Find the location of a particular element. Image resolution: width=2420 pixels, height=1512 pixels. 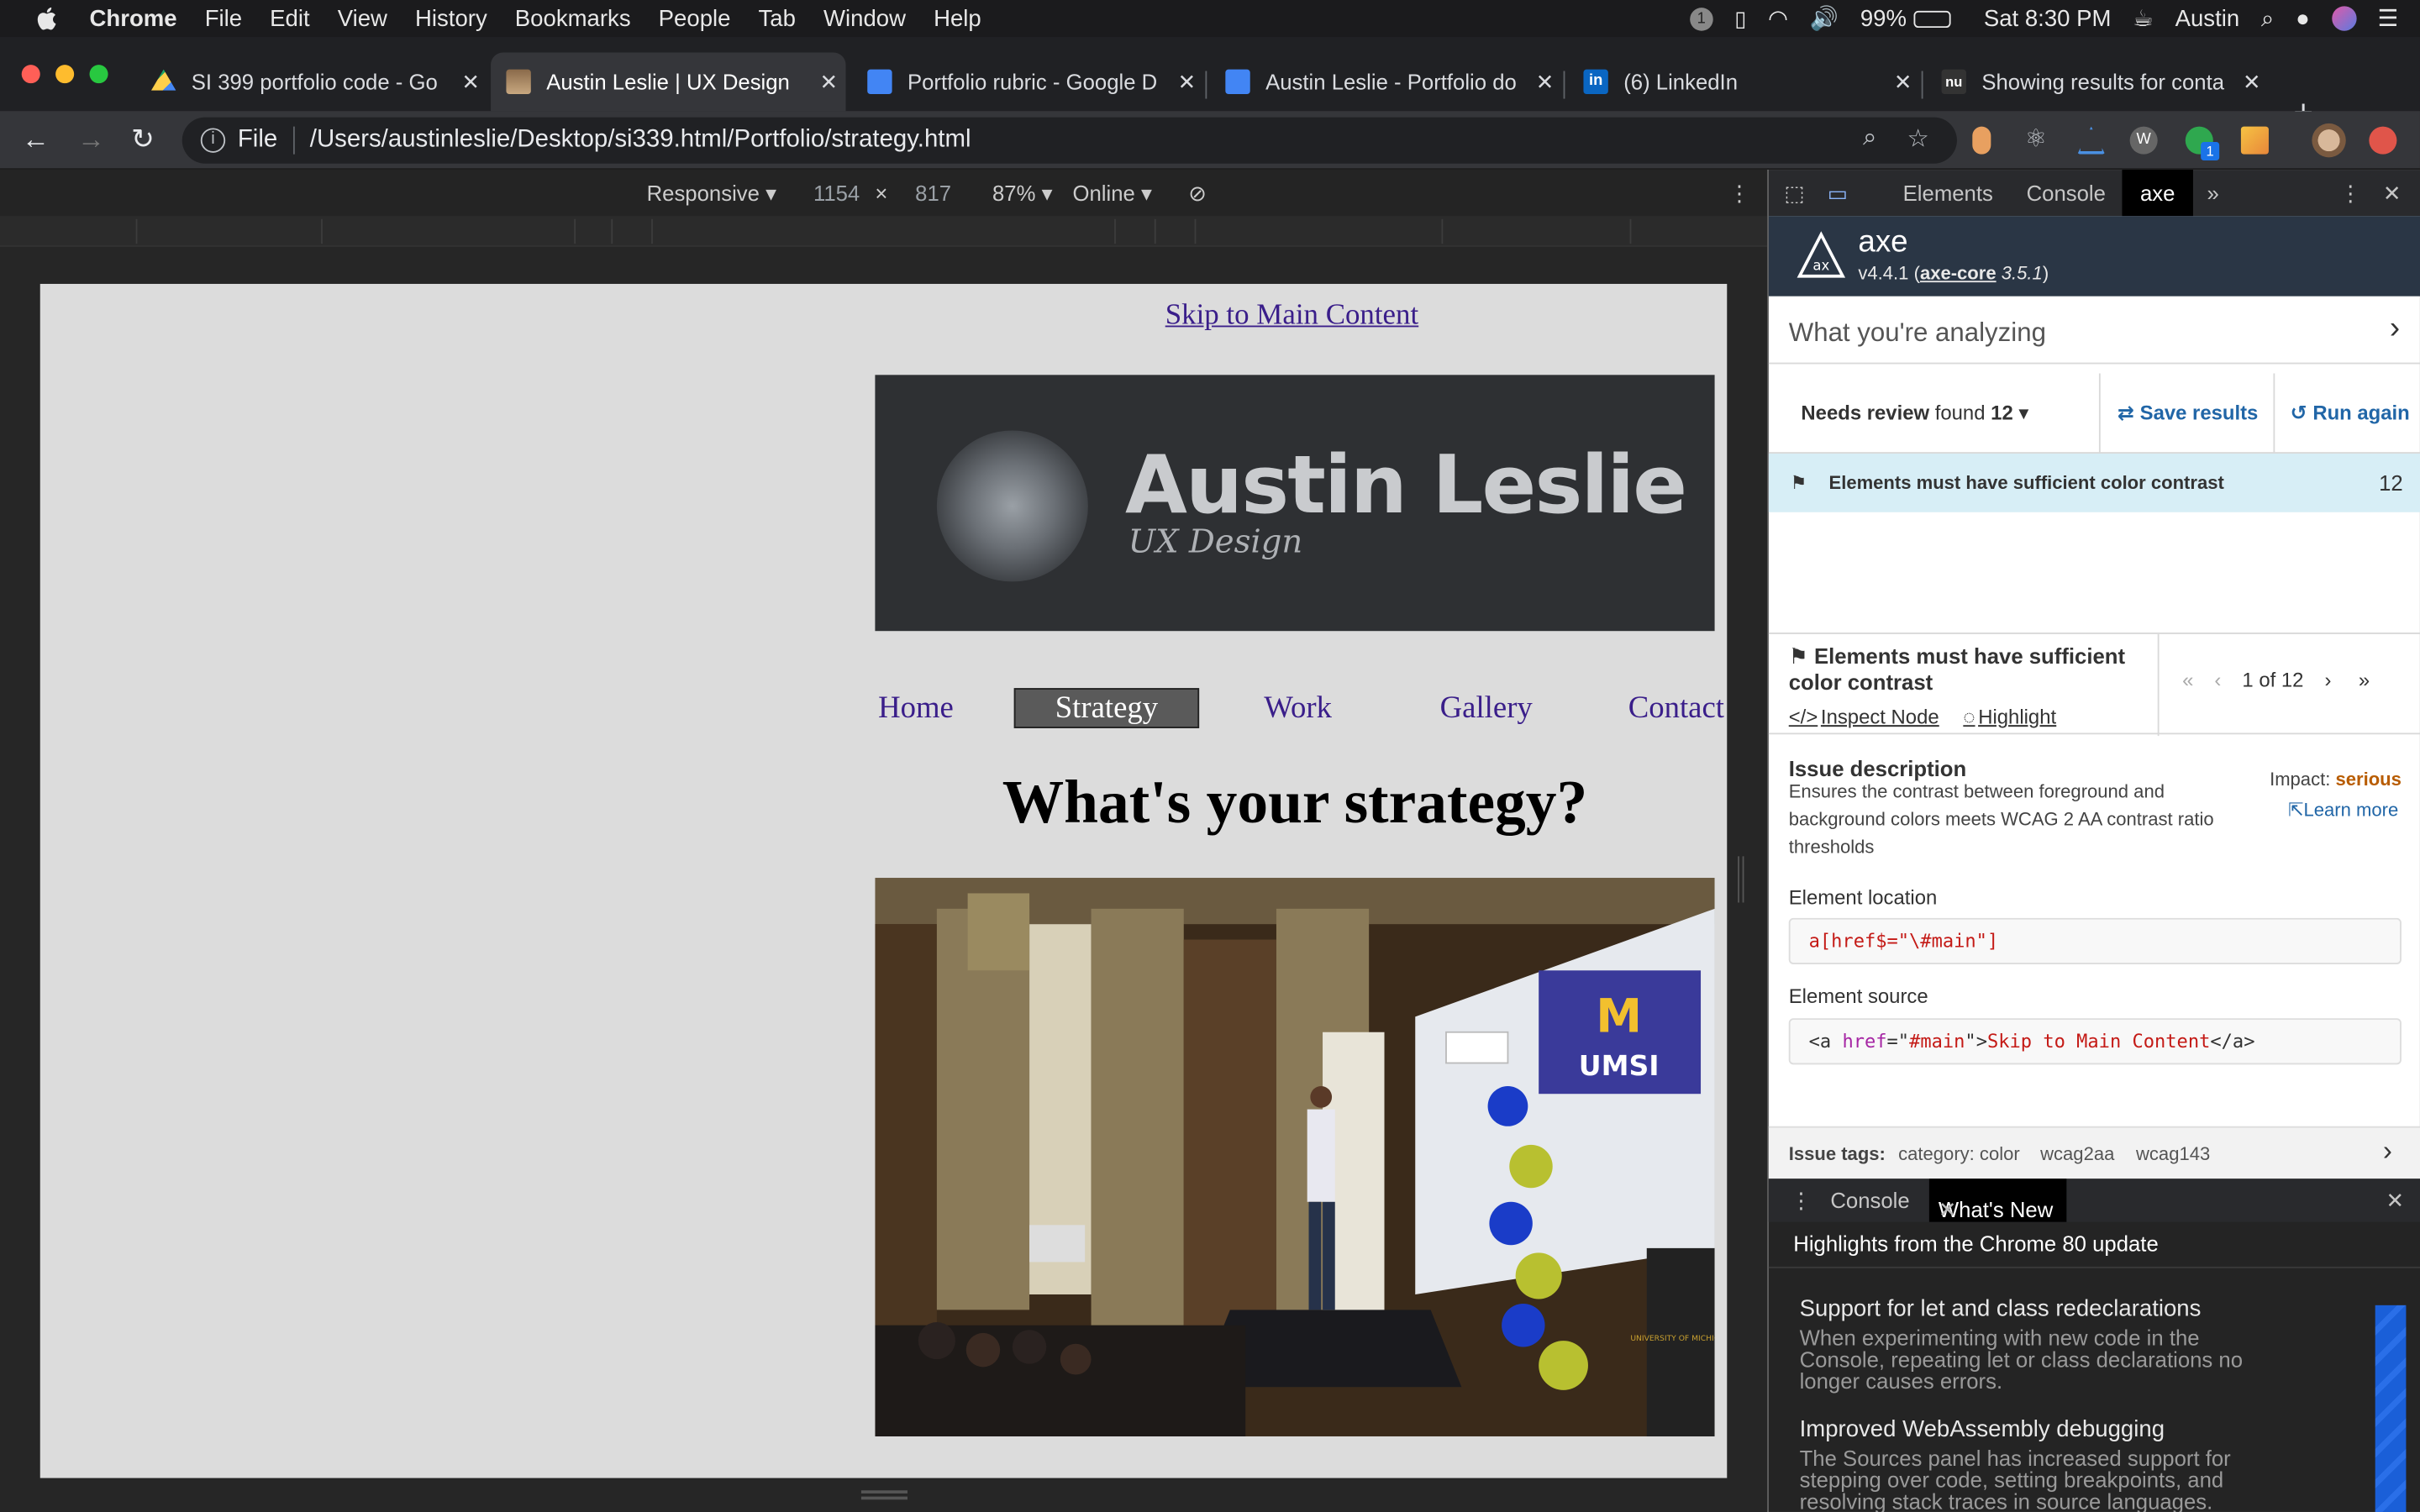

menu-people: People is located at coordinates (695, 18).